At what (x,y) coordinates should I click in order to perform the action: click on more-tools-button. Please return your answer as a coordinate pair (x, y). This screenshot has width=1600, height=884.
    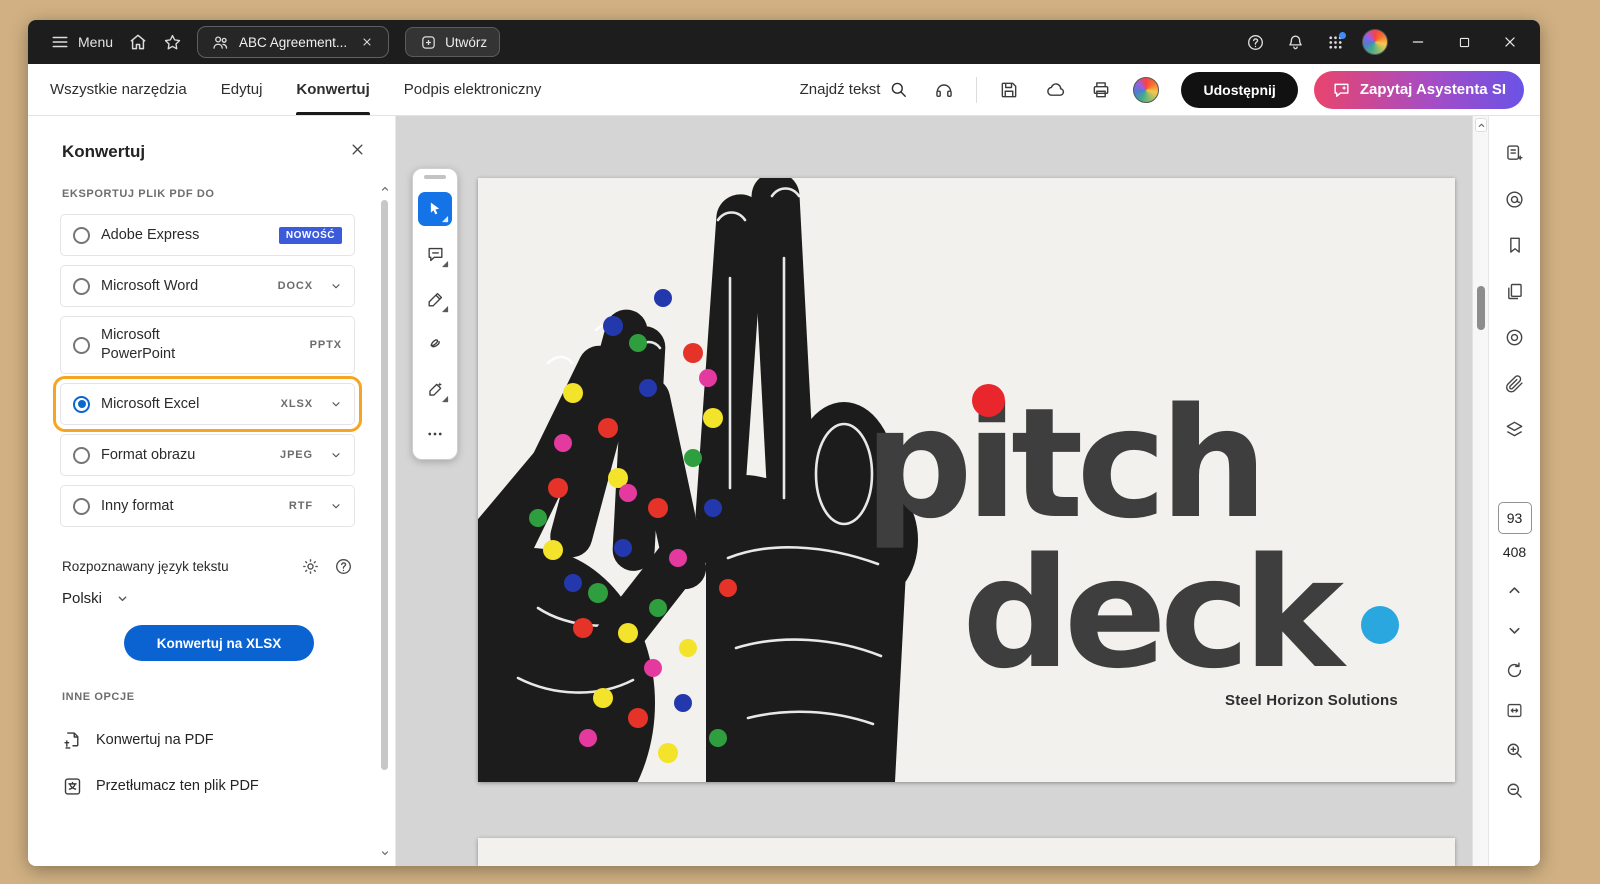
    Looking at the image, I should click on (435, 434).